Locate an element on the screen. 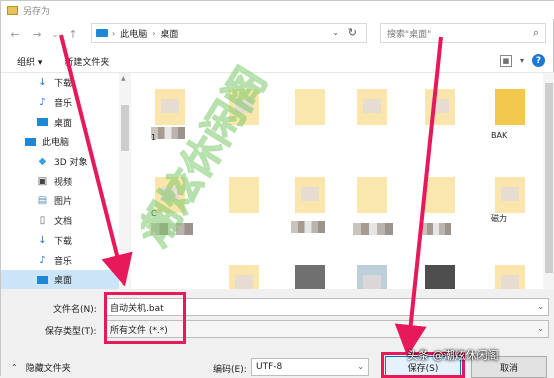 The width and height of the screenshot is (554, 378). sidebar-item-documents: ▯ 文档 is located at coordinates (60, 221).